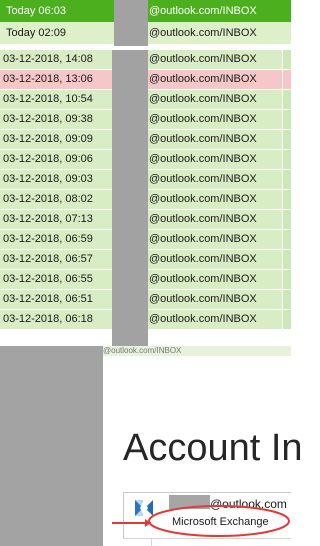 Image resolution: width=320 pixels, height=546 pixels. Describe the element at coordinates (48, 299) in the screenshot. I see `message-time: 03-12-2018, 06:51` at that location.